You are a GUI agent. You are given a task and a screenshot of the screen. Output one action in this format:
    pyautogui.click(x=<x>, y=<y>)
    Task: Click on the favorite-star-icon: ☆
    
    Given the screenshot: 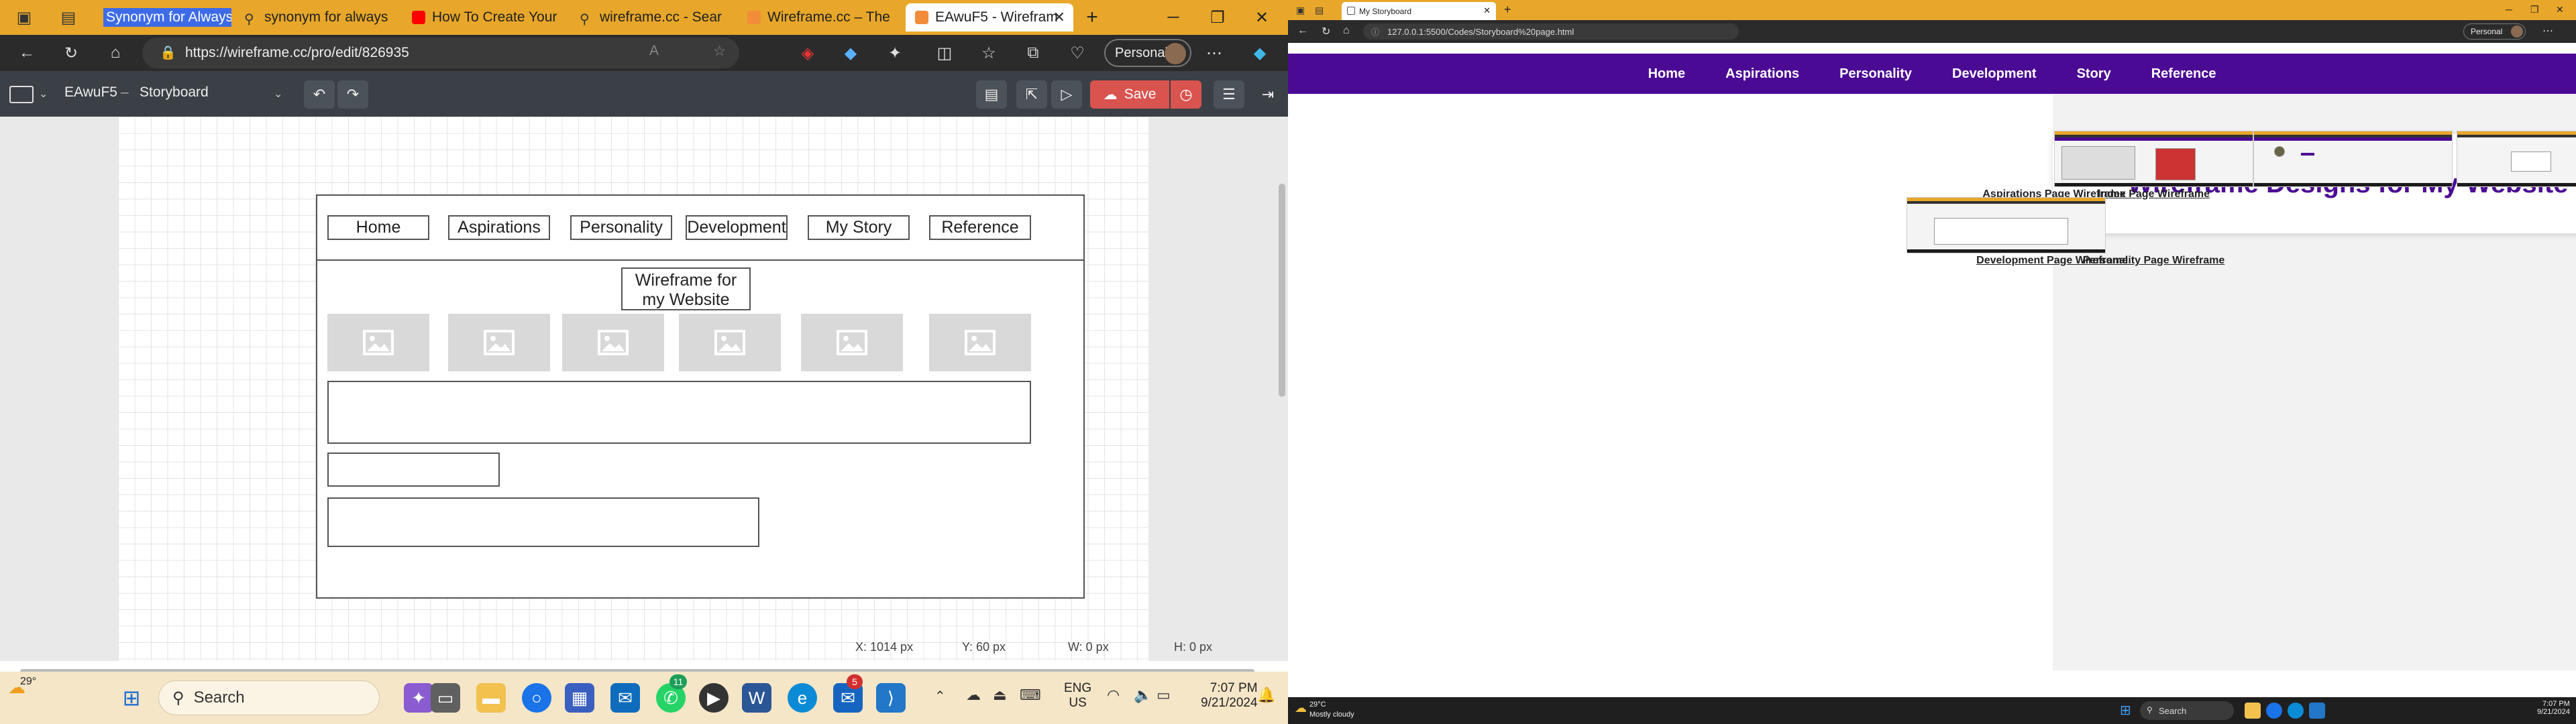 What is the action you would take?
    pyautogui.click(x=719, y=52)
    